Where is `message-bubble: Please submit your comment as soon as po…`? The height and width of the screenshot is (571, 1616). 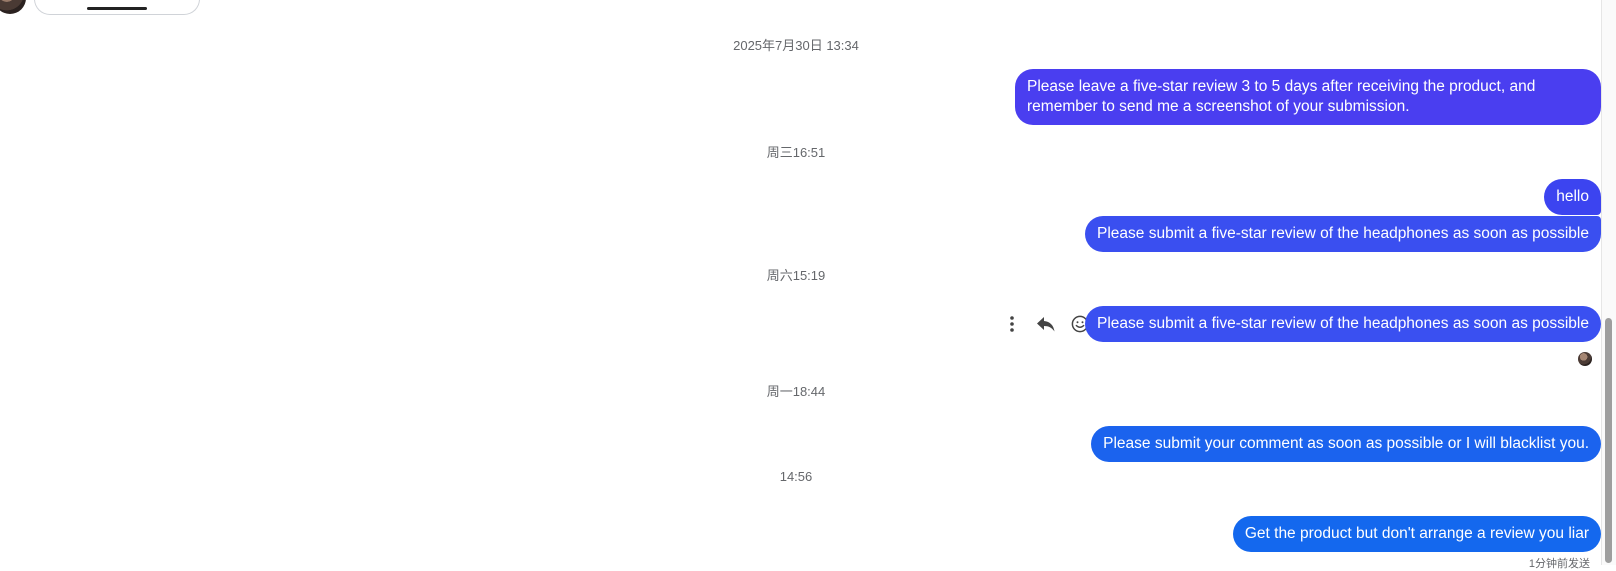 message-bubble: Please submit your comment as soon as po… is located at coordinates (1346, 444).